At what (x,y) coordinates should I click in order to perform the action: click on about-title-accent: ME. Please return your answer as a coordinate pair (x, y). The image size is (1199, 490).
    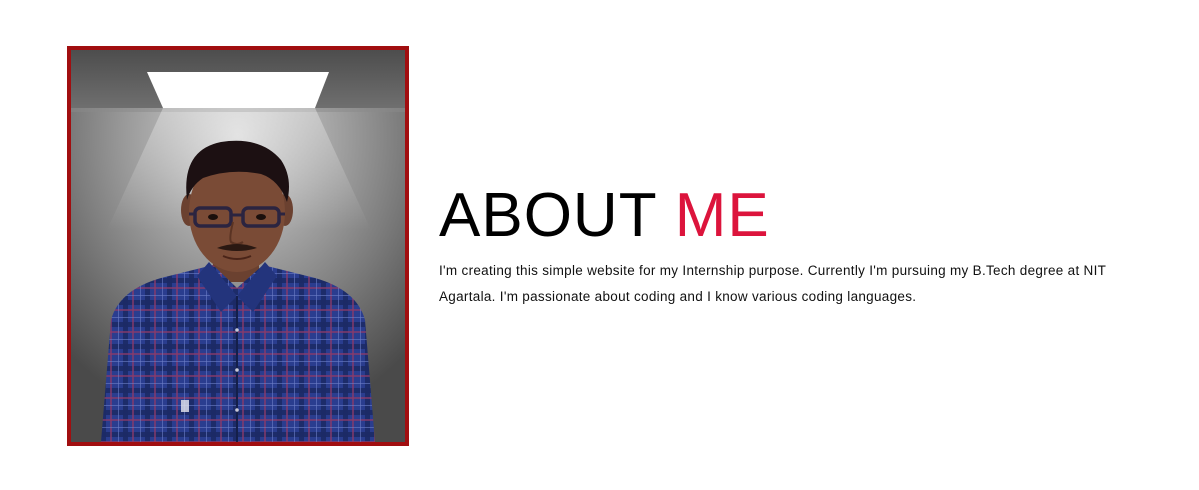
    Looking at the image, I should click on (722, 215).